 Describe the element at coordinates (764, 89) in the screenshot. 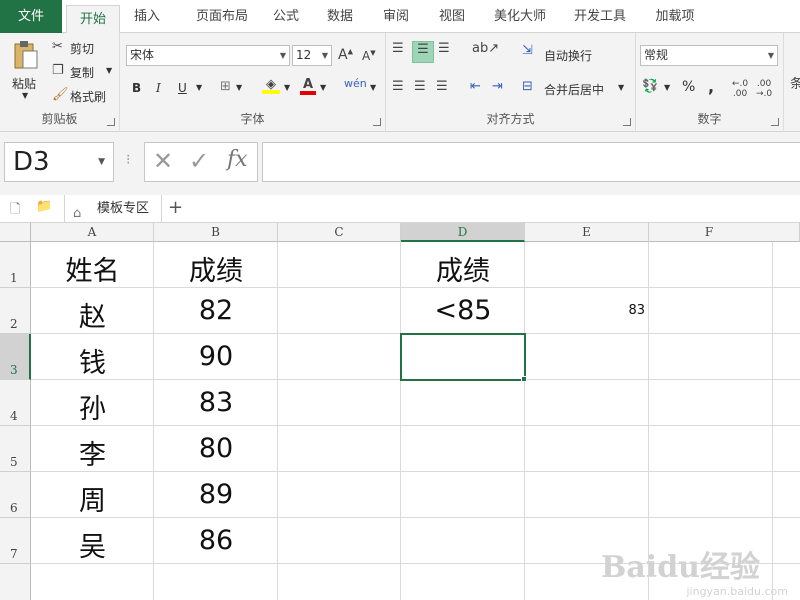

I see `decrease-decimal-icon: .00 →.0` at that location.